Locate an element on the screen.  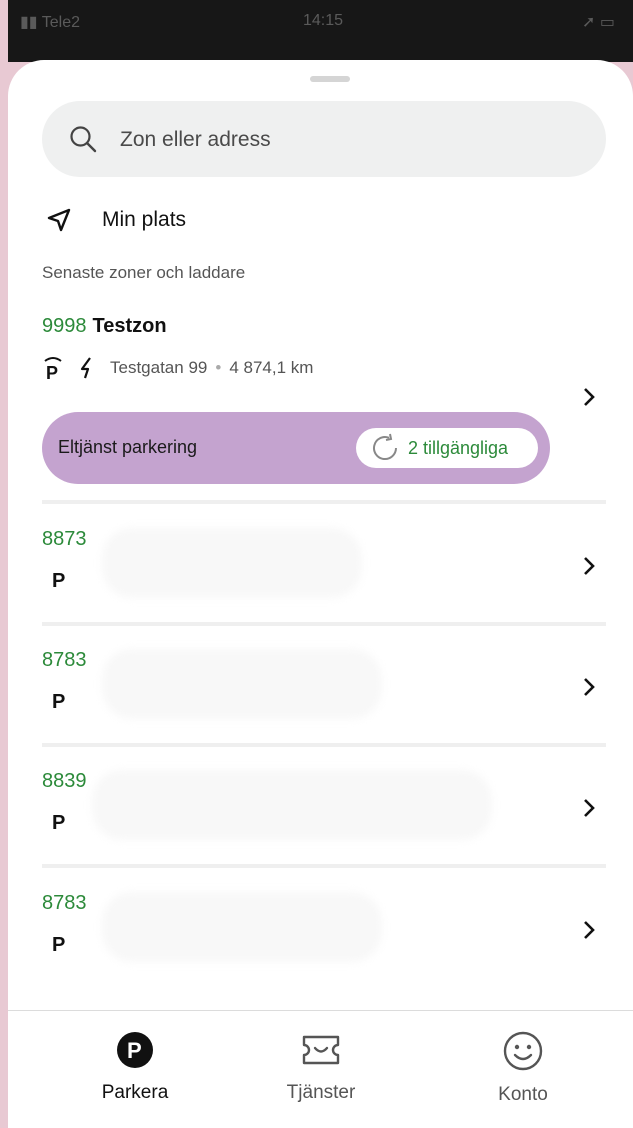
service-label: Eltjänst parkering is located at coordinates (128, 447).